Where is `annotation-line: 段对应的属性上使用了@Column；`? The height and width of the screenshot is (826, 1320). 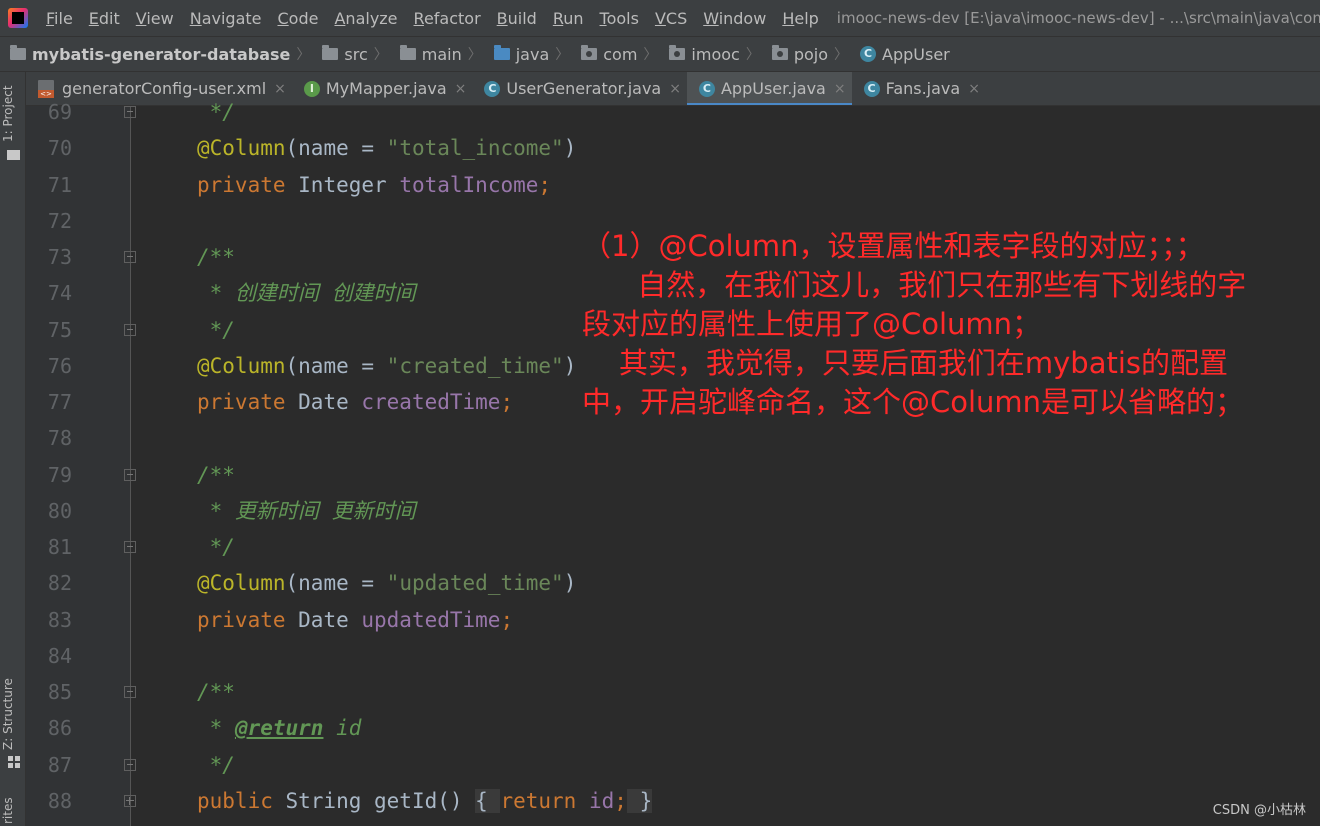
annotation-line: 段对应的属性上使用了@Column； is located at coordinates (812, 324).